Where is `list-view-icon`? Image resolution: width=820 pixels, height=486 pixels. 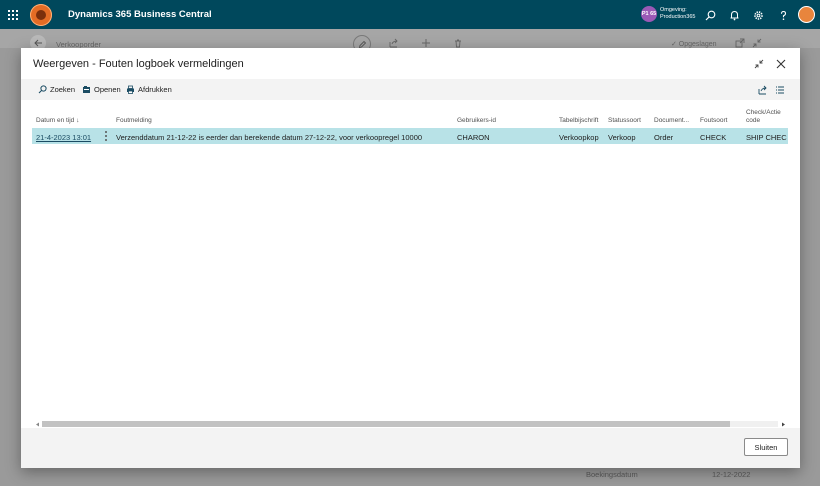
list-view-icon is located at coordinates (779, 89).